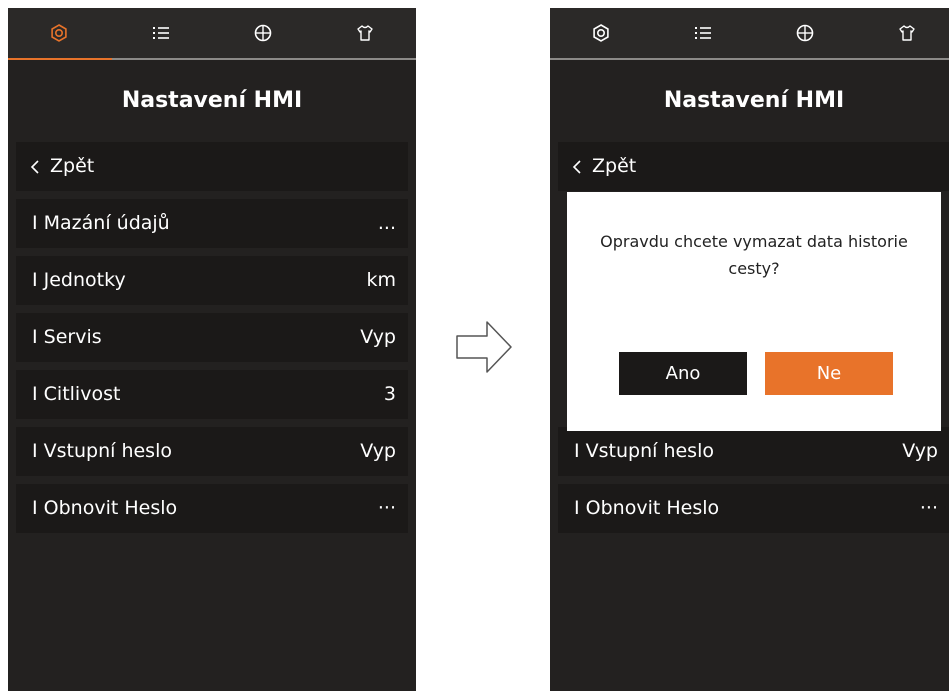  I want to click on dialog-message-line2: cesty?, so click(754, 268).